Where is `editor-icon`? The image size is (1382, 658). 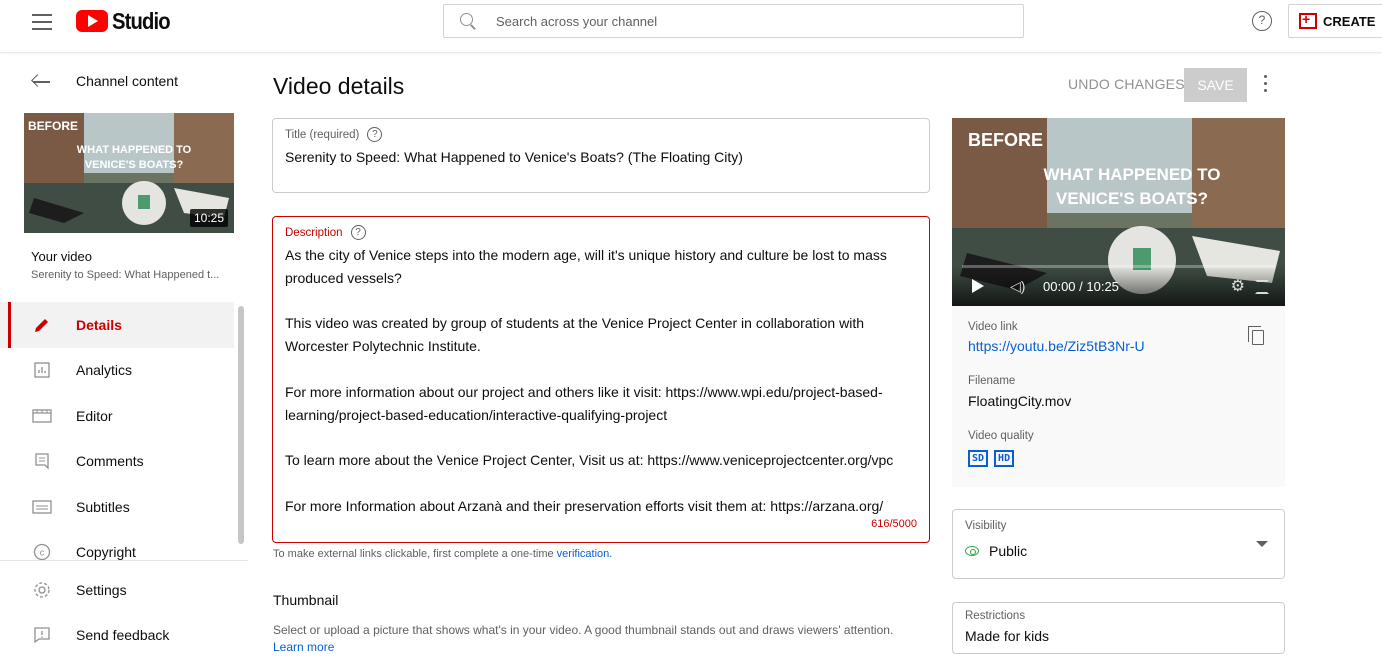
editor-icon is located at coordinates (42, 416).